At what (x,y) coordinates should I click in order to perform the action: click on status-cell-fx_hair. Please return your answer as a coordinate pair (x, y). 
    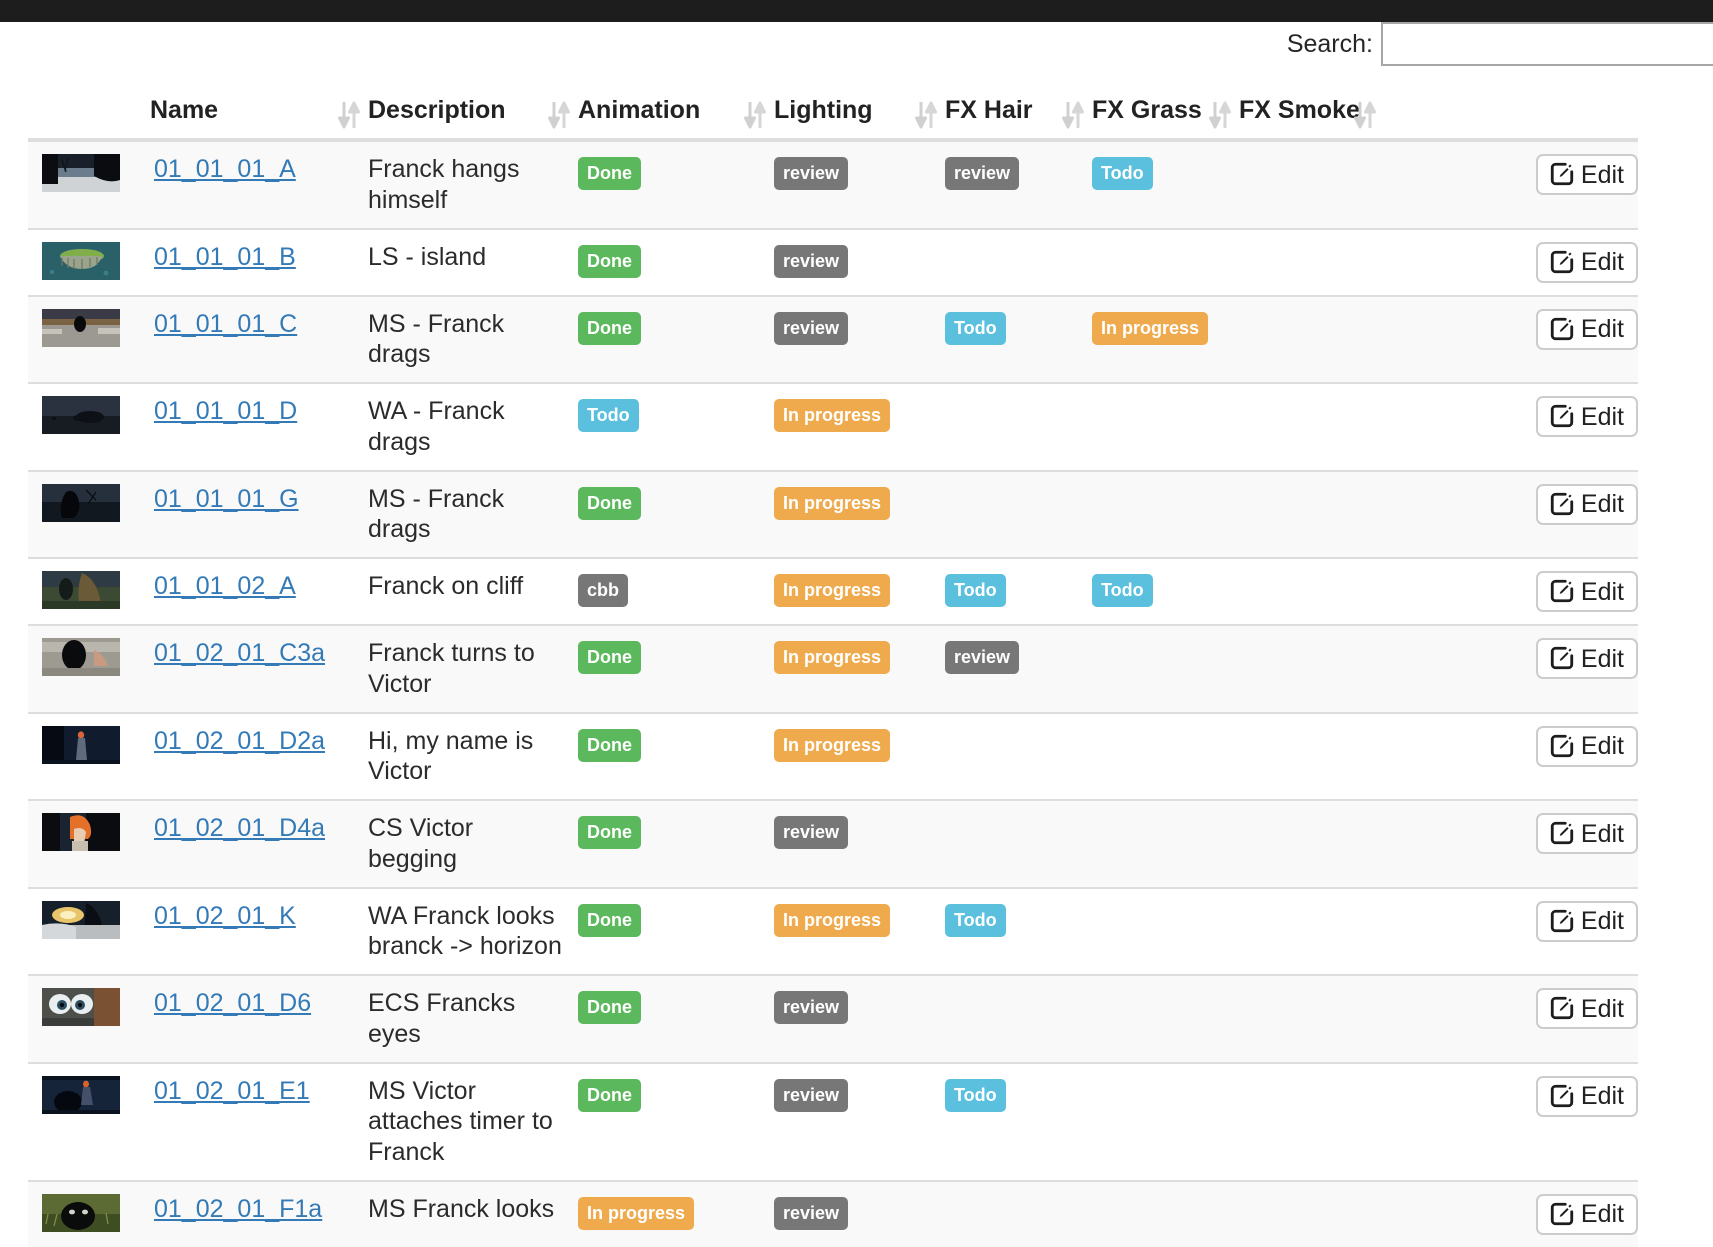
    Looking at the image, I should click on (1018, 513).